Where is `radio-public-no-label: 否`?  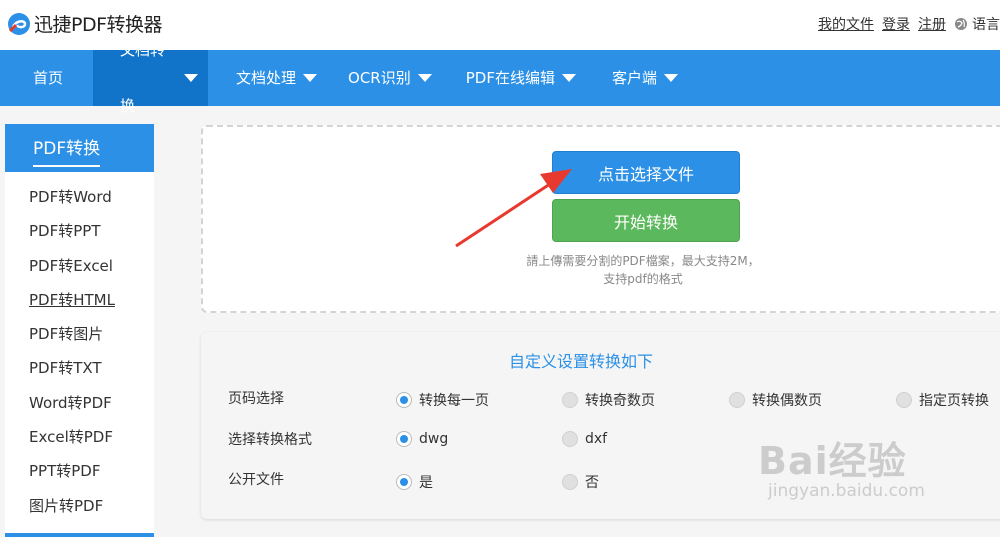 radio-public-no-label: 否 is located at coordinates (592, 483).